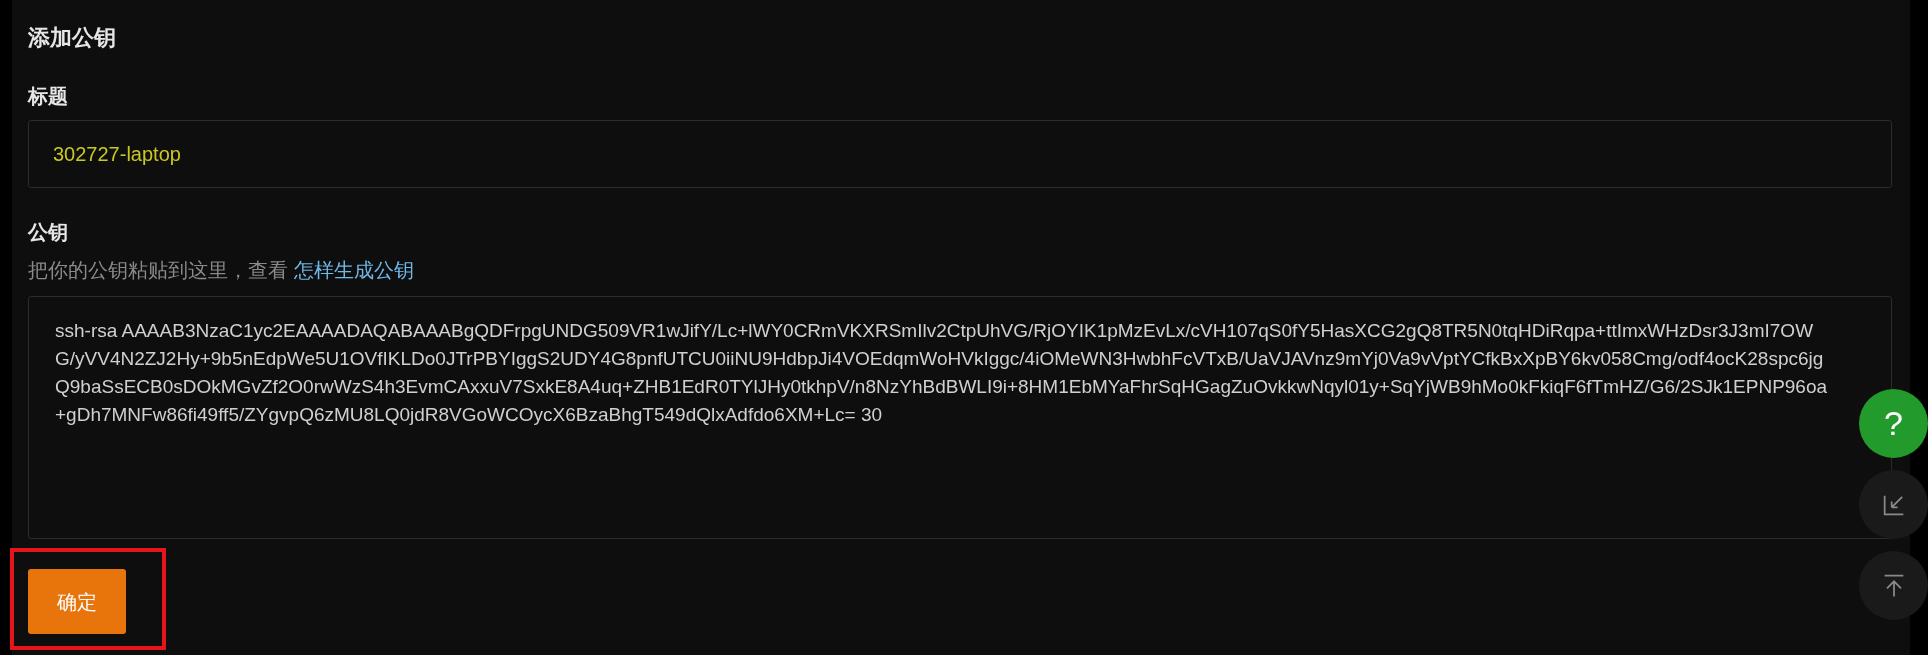 This screenshot has width=1928, height=655. Describe the element at coordinates (72, 38) in the screenshot. I see `section-heading: 添加公钥` at that location.